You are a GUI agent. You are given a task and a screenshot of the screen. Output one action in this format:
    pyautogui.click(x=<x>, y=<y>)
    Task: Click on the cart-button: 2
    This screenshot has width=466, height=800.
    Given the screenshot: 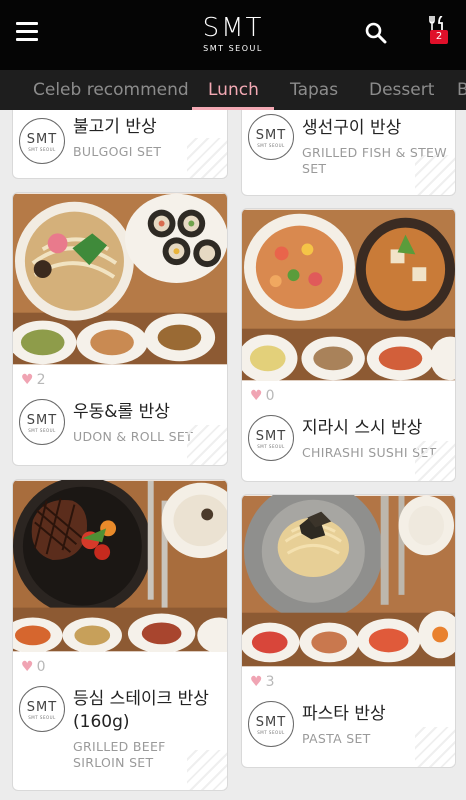 What is the action you would take?
    pyautogui.click(x=438, y=32)
    